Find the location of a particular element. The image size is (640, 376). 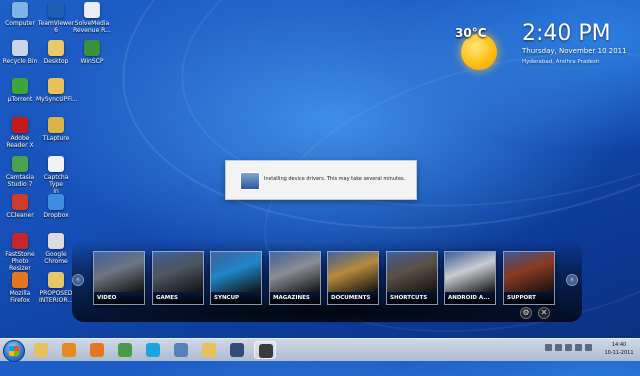

dock-tile-syncup: SYNCUP is located at coordinates (236, 278).